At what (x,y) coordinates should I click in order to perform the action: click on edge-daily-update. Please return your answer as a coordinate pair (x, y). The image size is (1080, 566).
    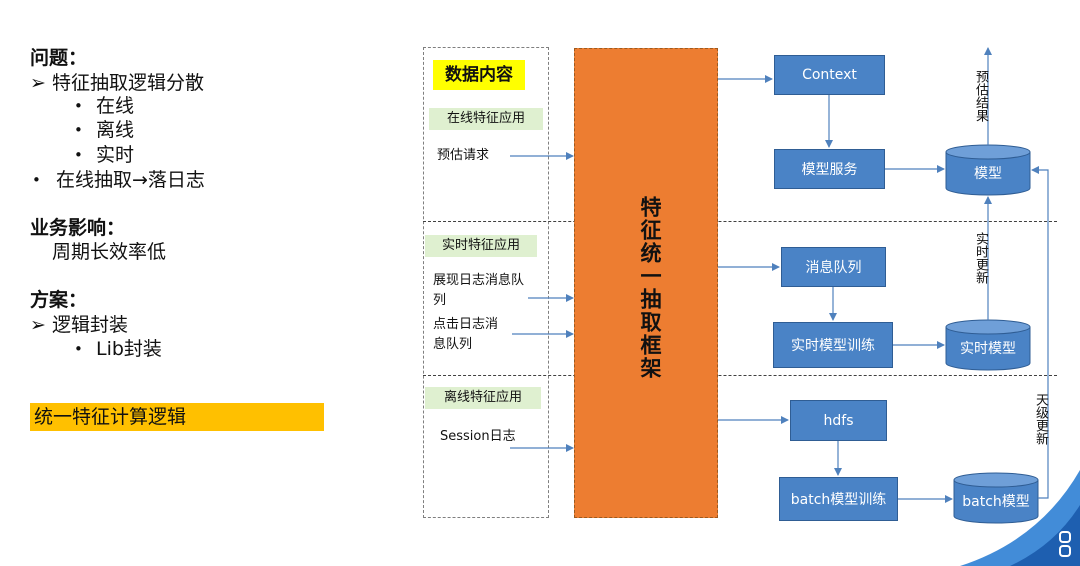
    Looking at the image, I should click on (1040, 332).